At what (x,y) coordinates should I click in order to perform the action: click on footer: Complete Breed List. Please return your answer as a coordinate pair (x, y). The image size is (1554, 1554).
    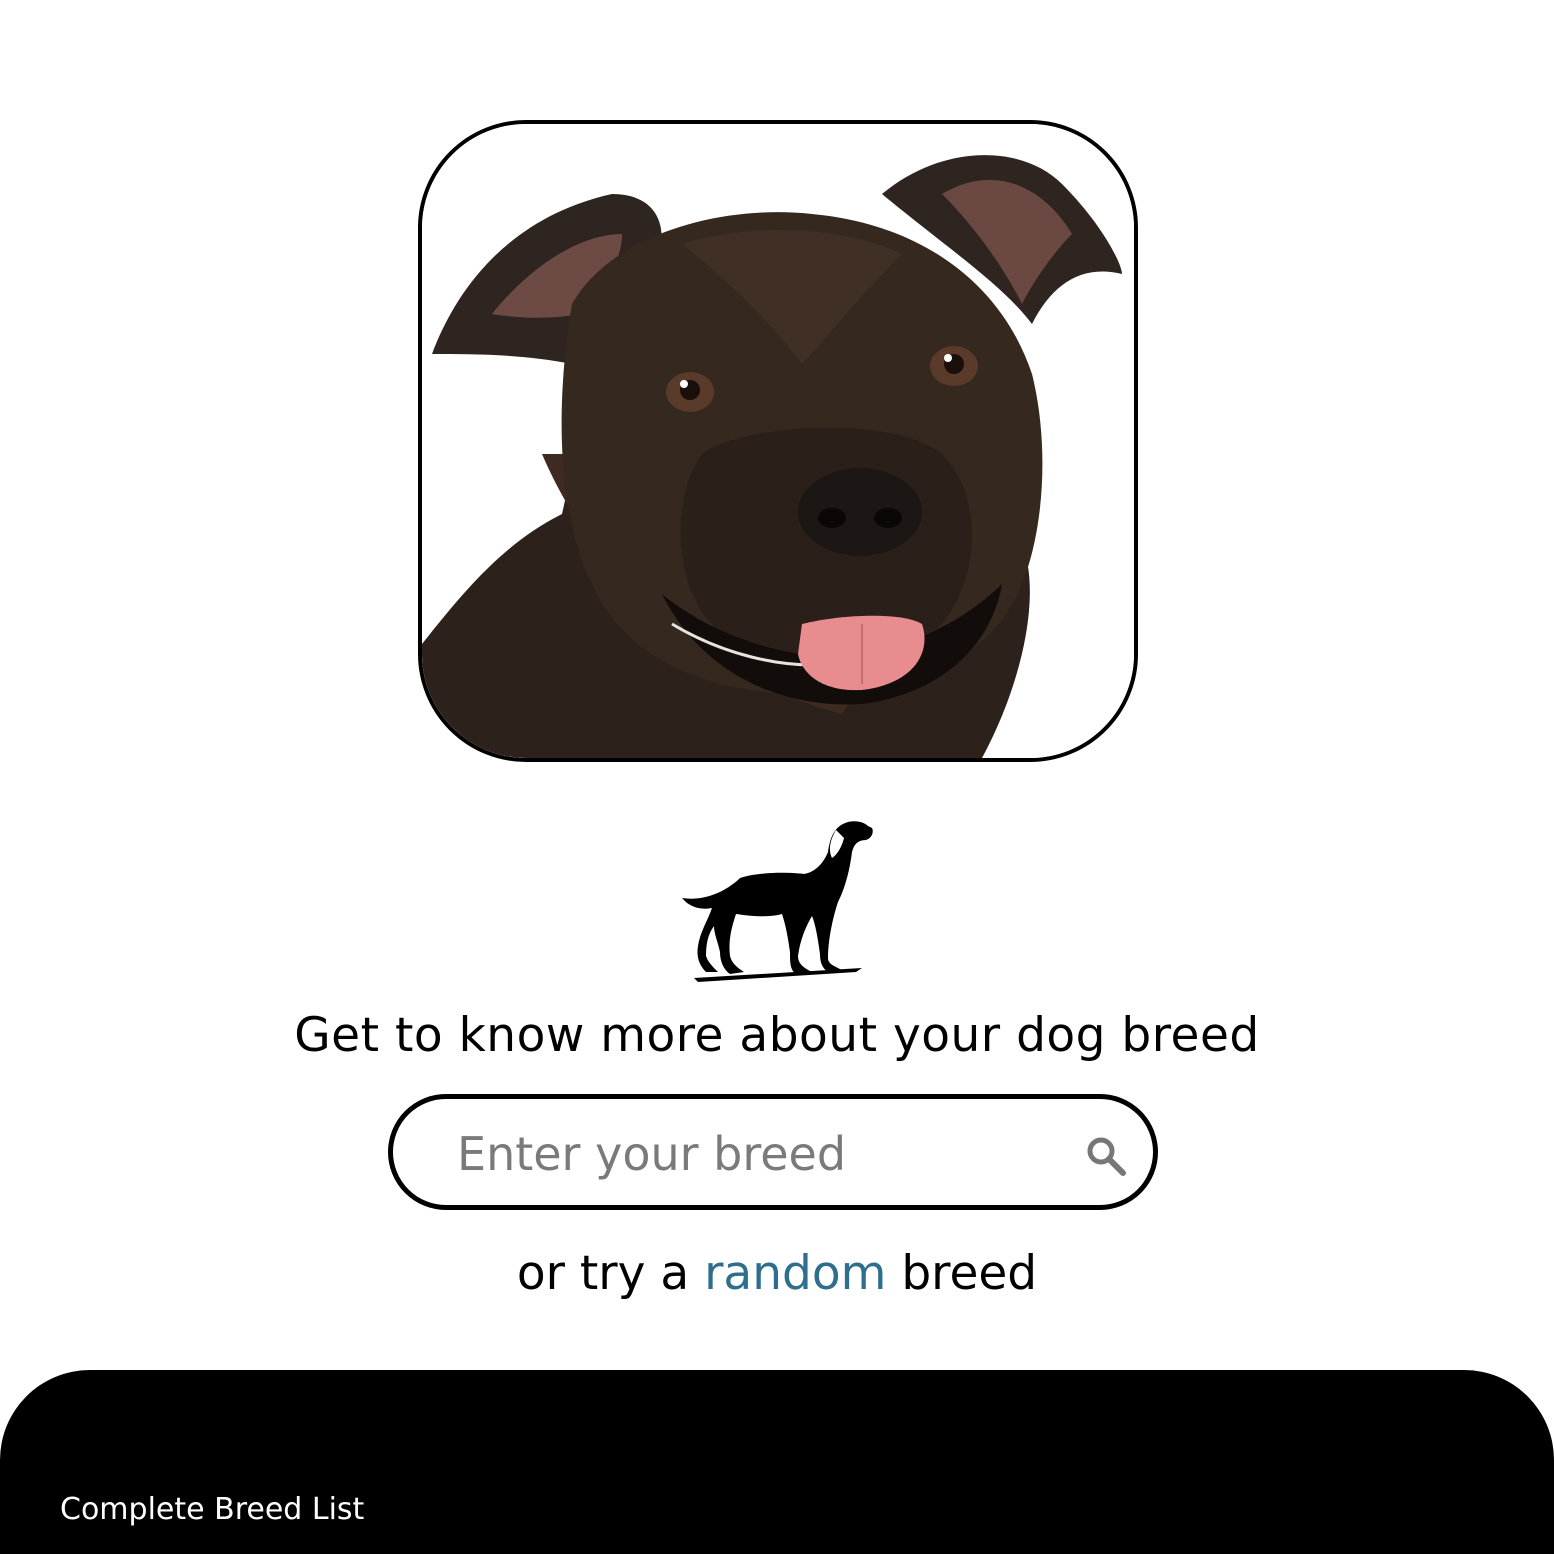
    Looking at the image, I should click on (777, 1462).